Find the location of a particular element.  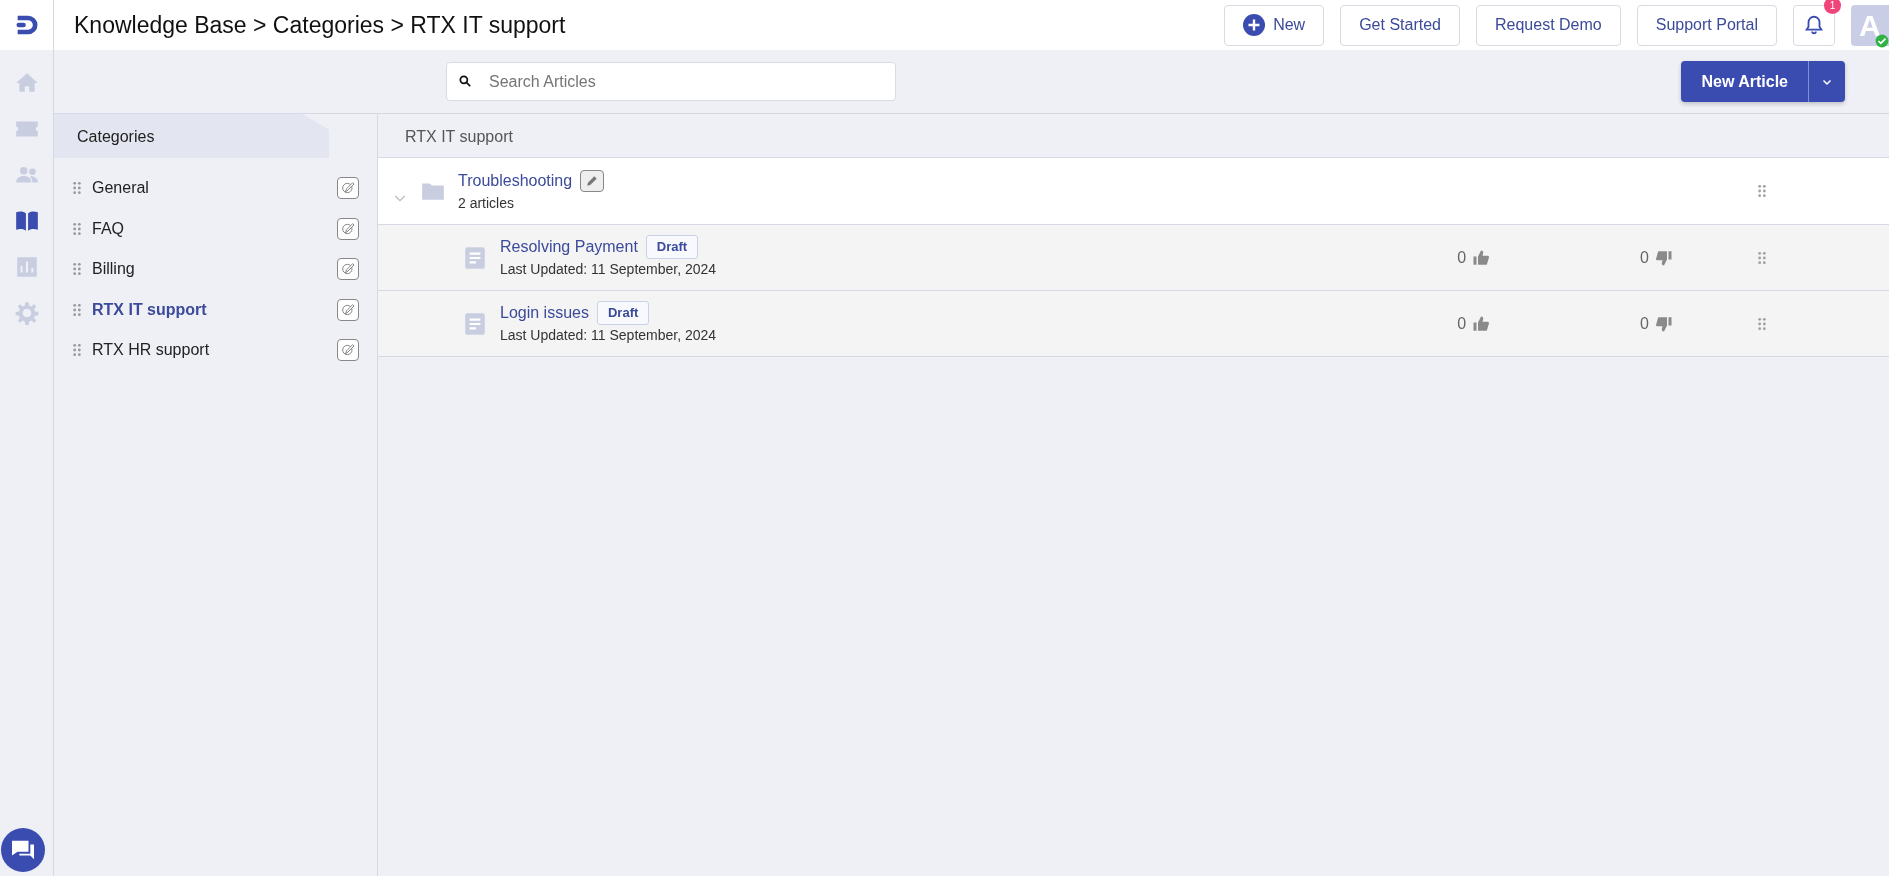

top-button: Request Demo is located at coordinates (1548, 25).